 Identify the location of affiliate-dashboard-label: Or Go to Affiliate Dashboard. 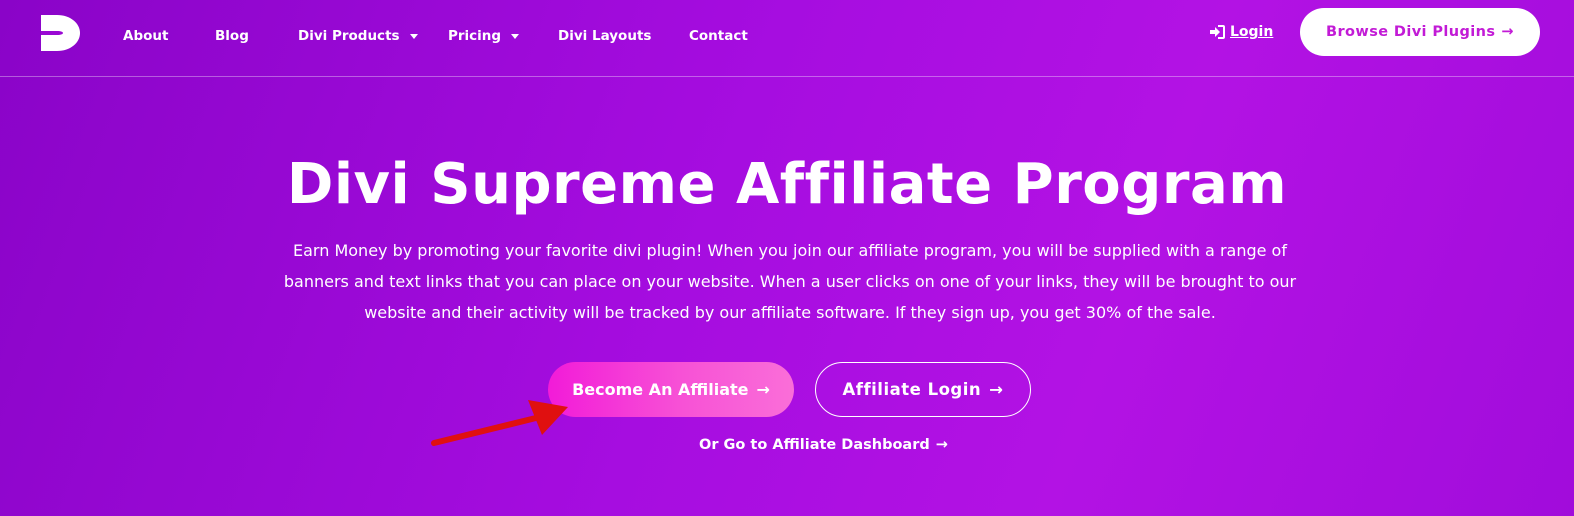
(814, 445).